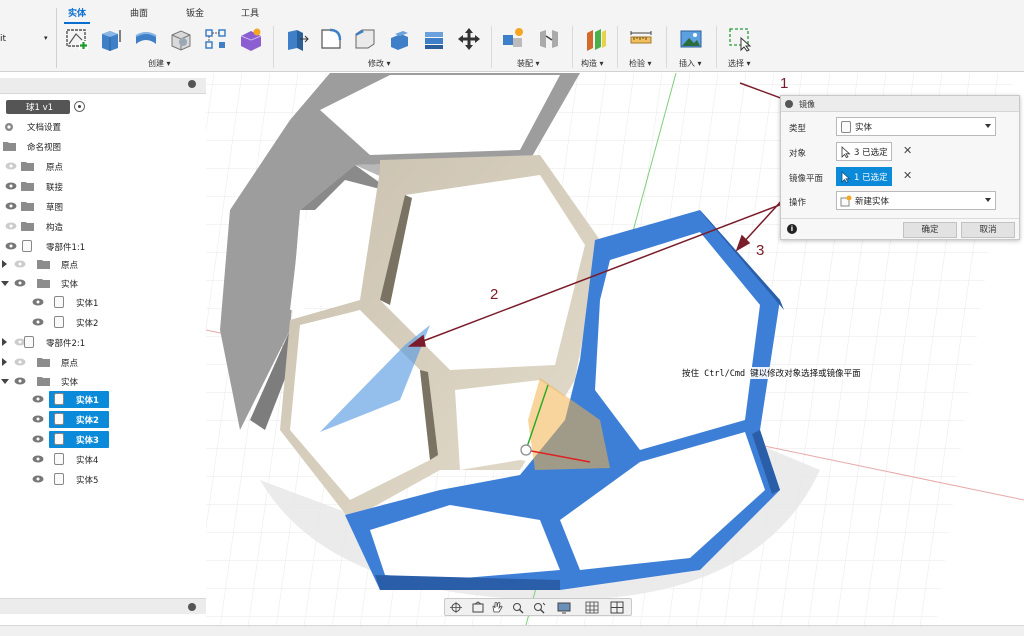 This screenshot has width=1024, height=636. What do you see at coordinates (159, 63) in the screenshot?
I see `create-group-label: 创建 ▾` at bounding box center [159, 63].